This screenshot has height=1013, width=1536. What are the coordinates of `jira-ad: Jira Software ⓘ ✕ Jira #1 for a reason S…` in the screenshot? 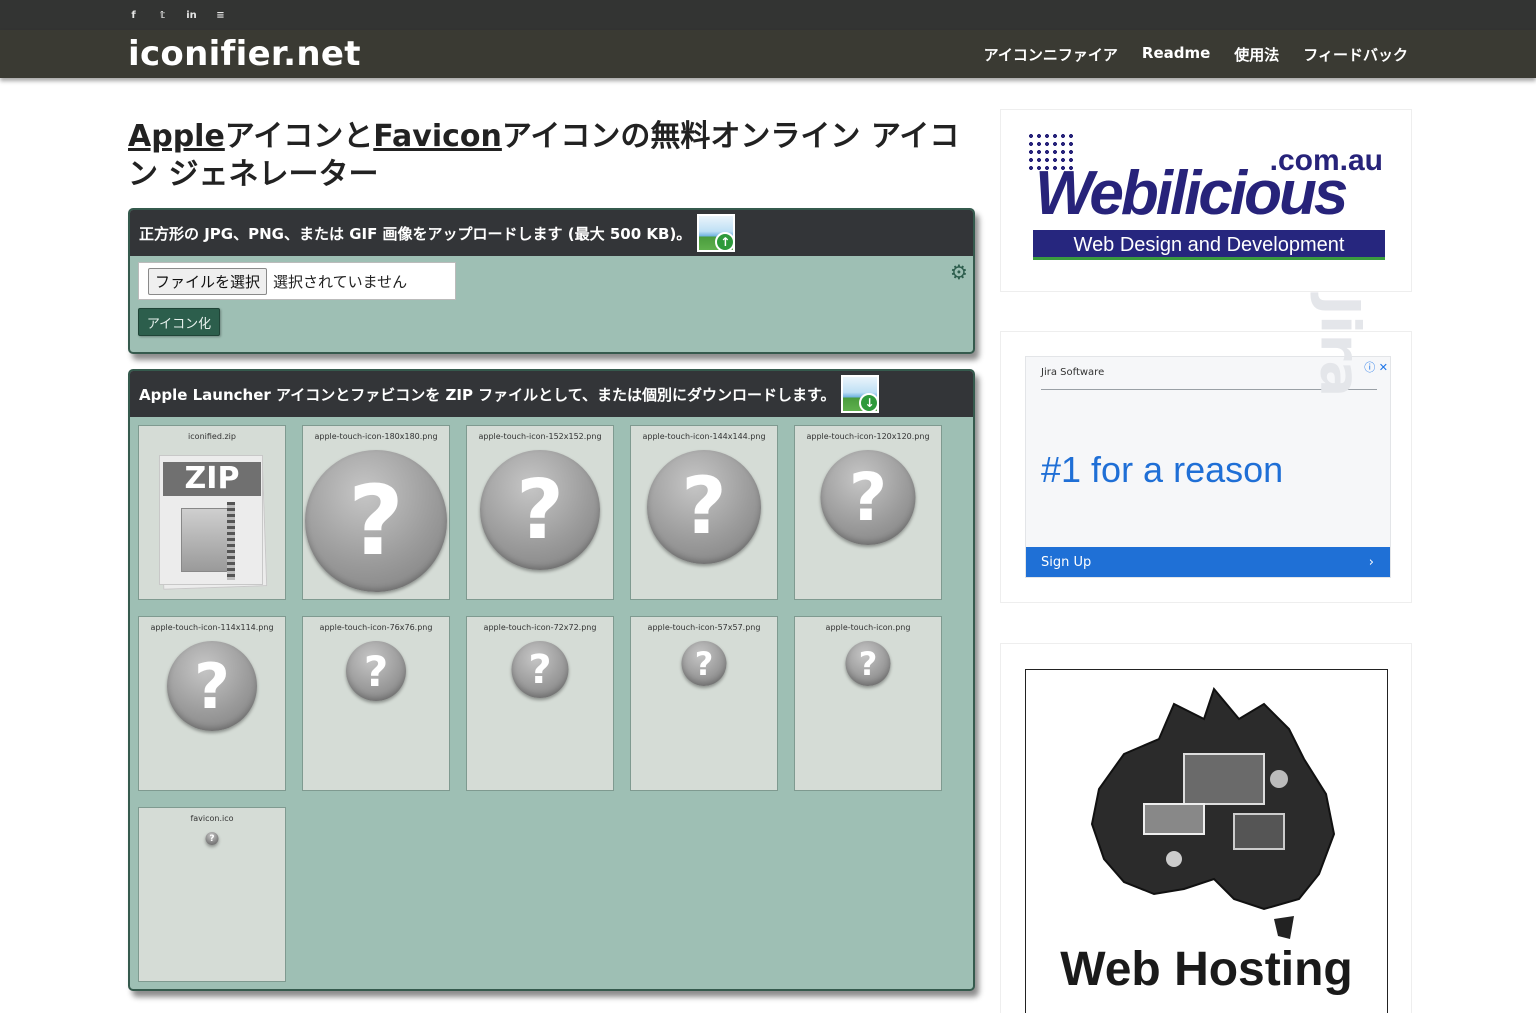 It's located at (1208, 436).